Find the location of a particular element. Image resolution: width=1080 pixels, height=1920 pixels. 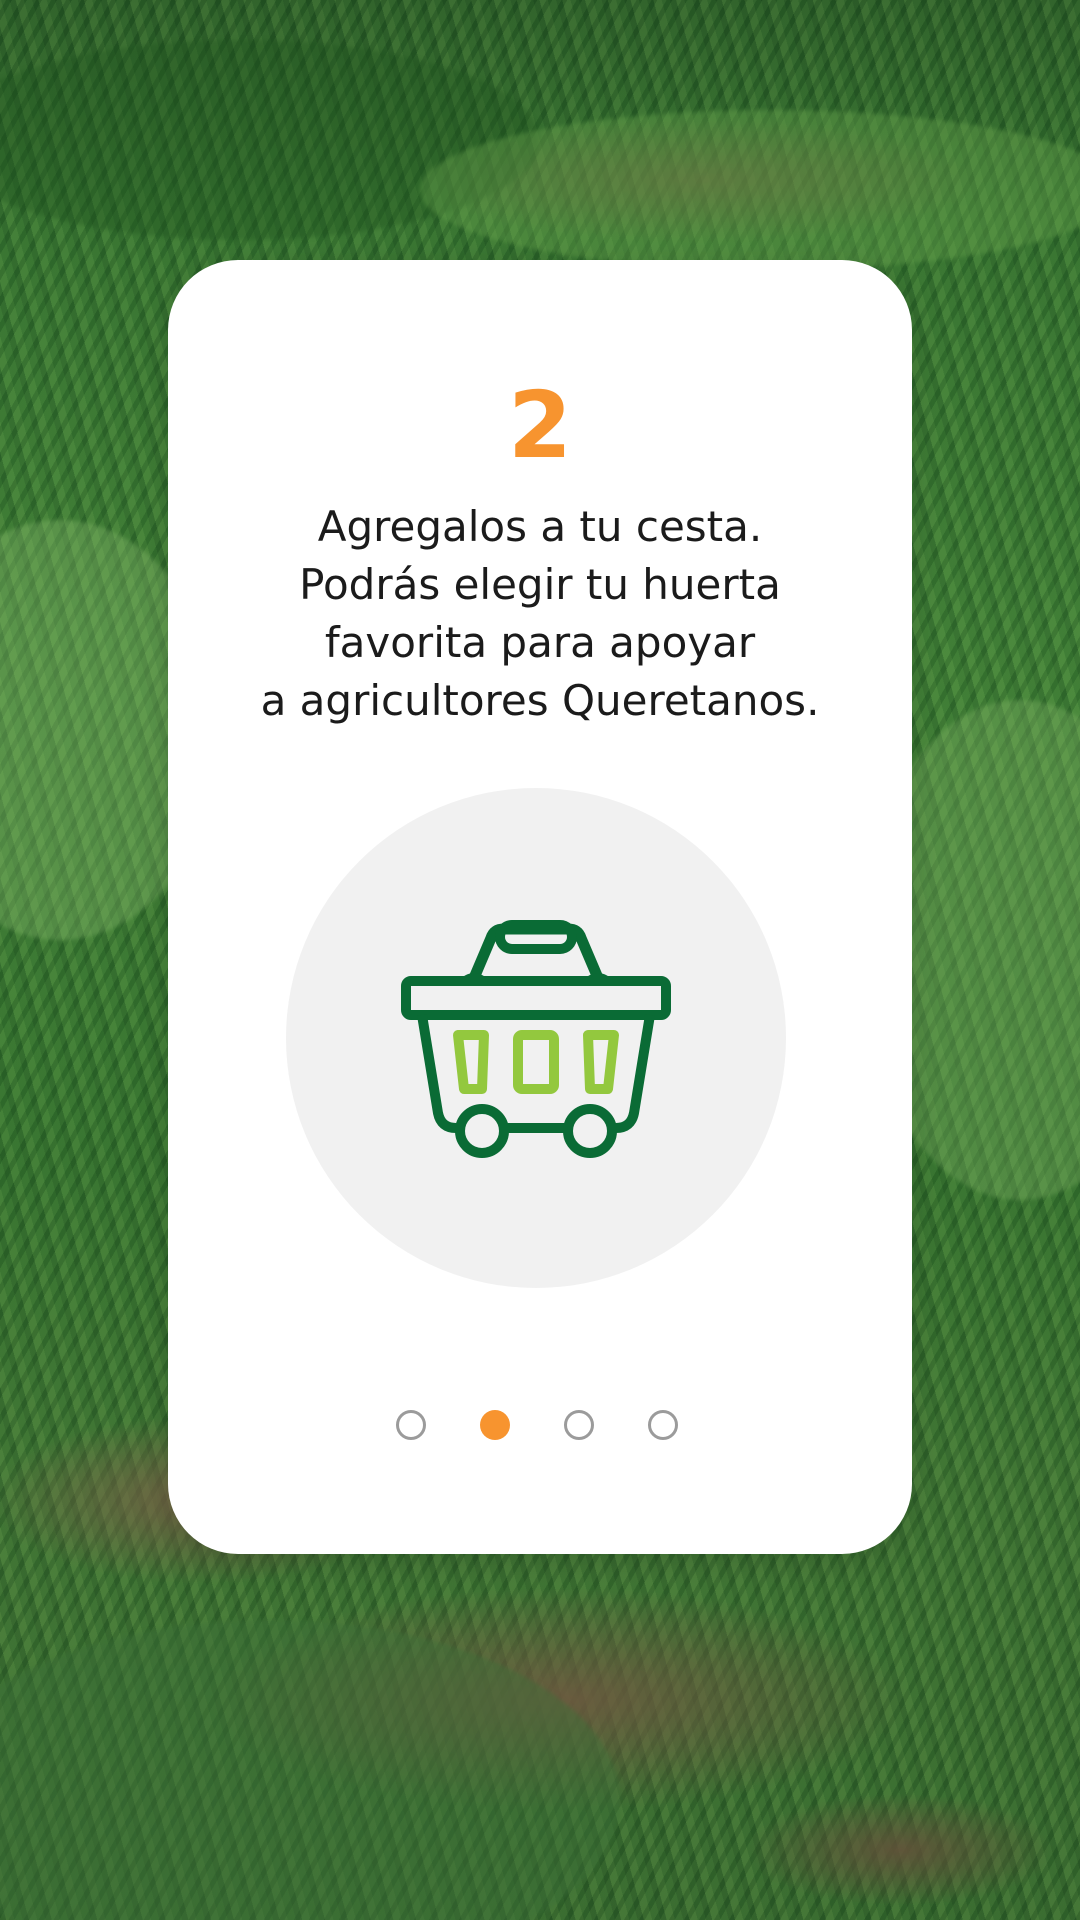

illustration-circle is located at coordinates (536, 1038).